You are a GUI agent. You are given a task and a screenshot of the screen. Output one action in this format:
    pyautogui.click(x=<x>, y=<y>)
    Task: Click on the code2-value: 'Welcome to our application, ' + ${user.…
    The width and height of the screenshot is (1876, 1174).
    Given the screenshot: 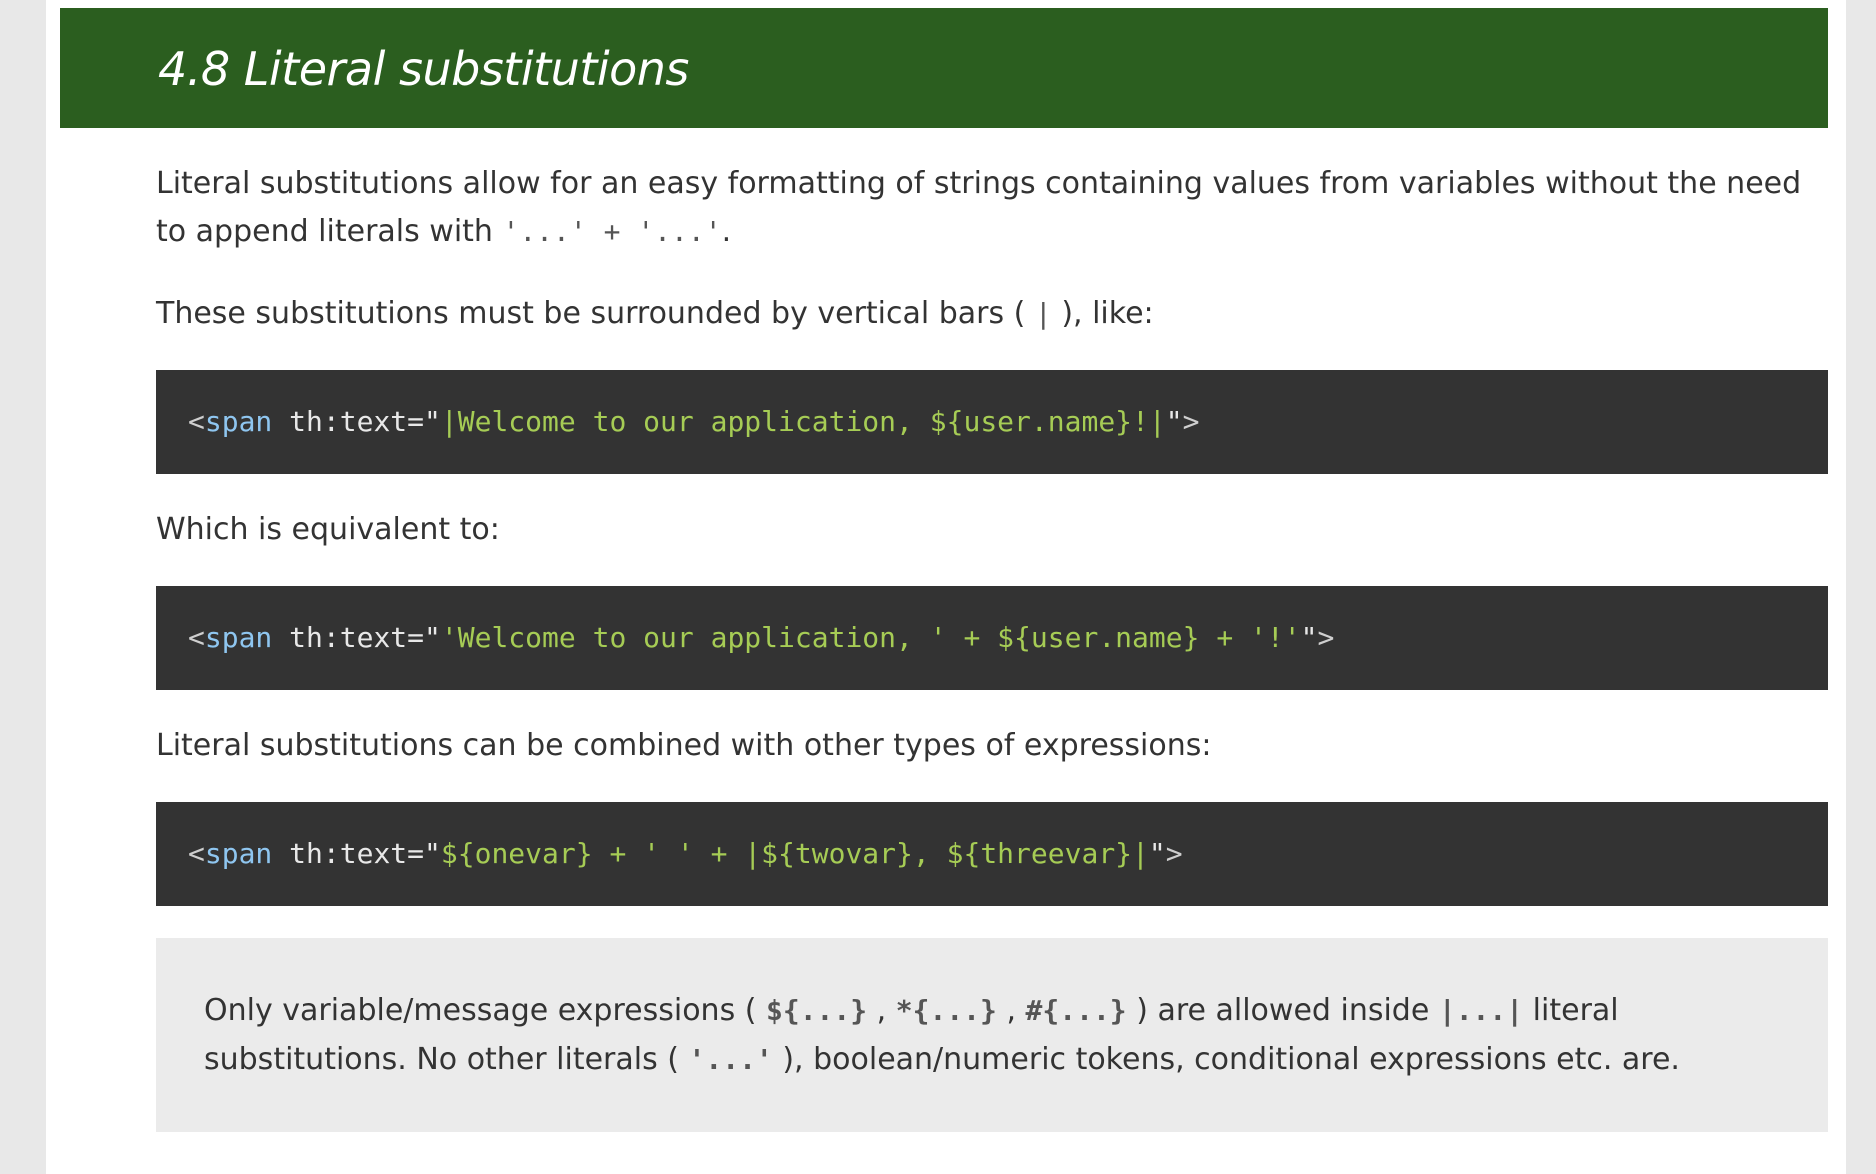 What is the action you would take?
    pyautogui.click(x=870, y=637)
    